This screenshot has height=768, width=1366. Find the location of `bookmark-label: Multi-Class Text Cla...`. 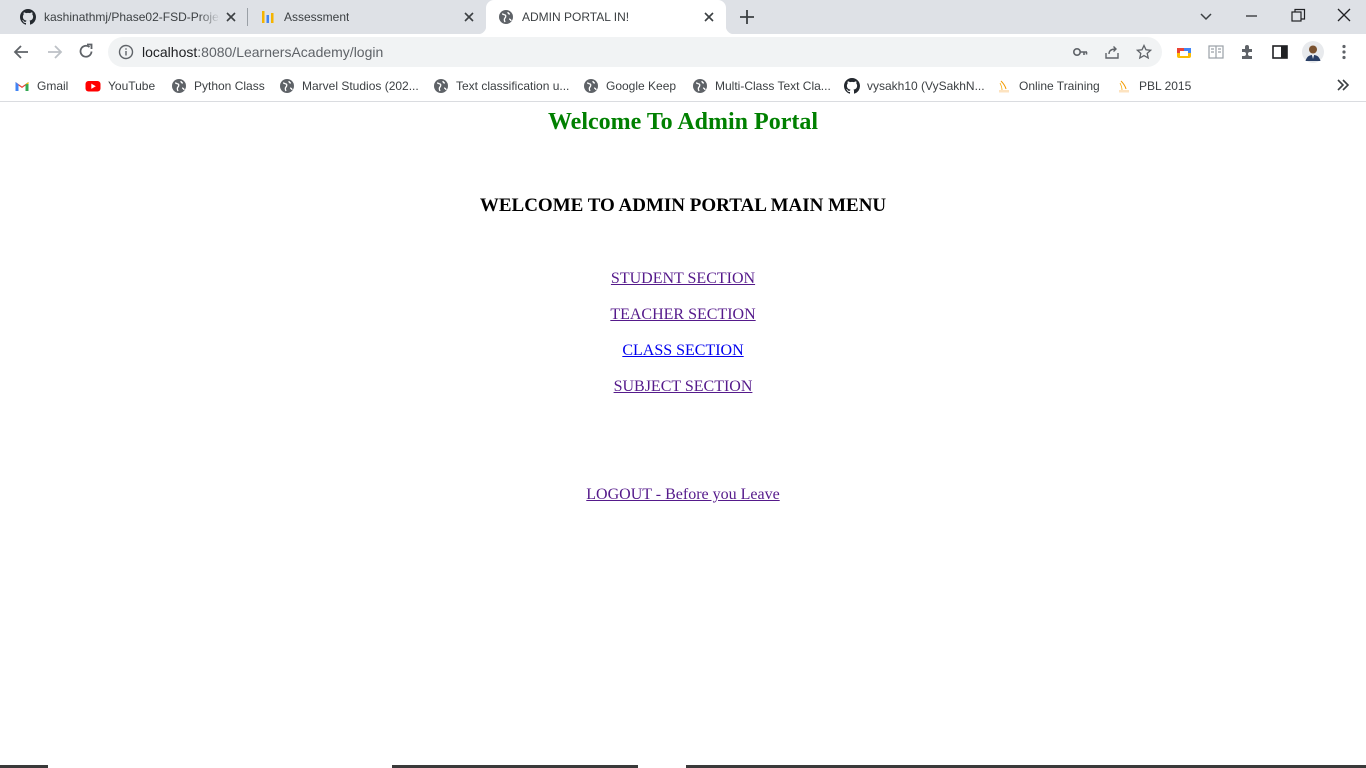

bookmark-label: Multi-Class Text Cla... is located at coordinates (773, 86).